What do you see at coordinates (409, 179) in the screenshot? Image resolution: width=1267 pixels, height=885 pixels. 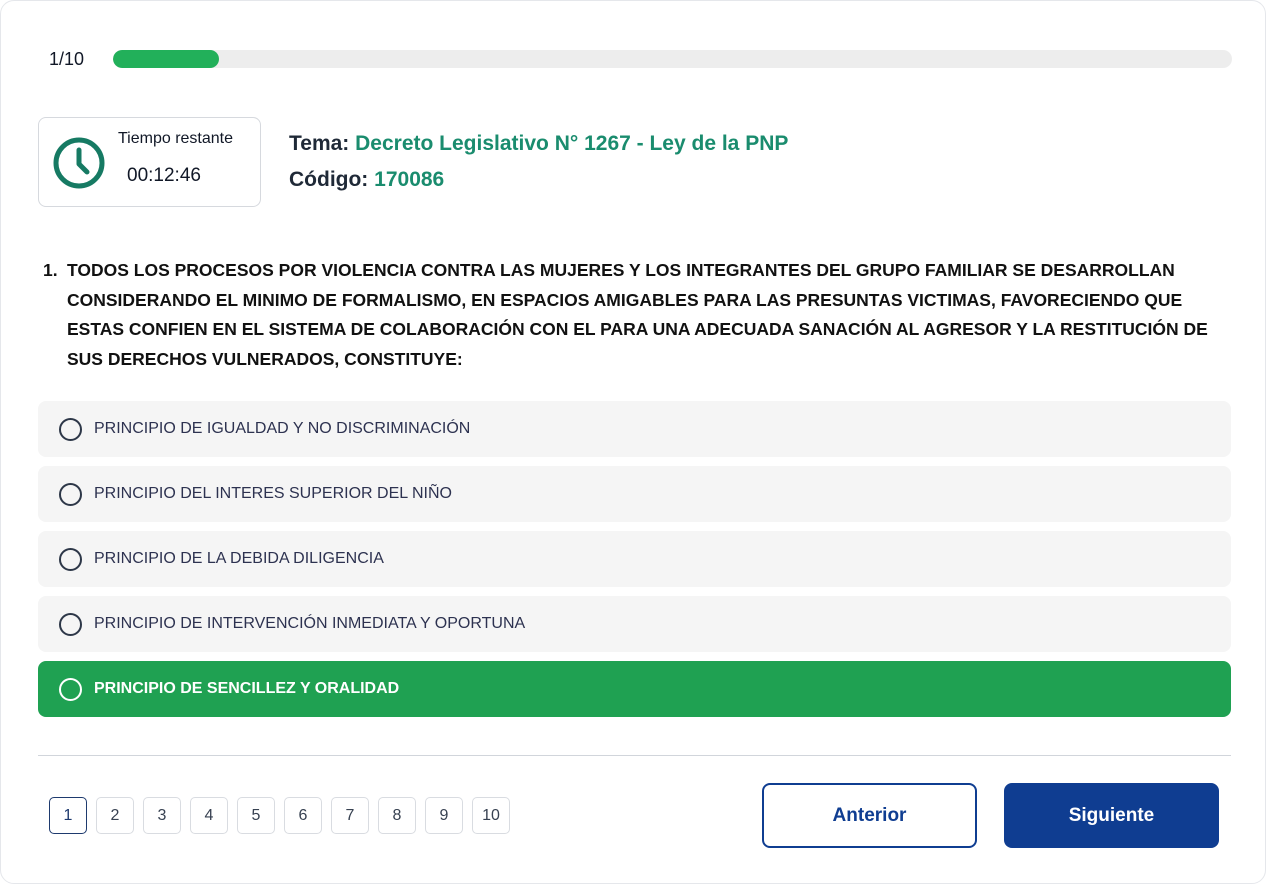 I see `code-value: 170086` at bounding box center [409, 179].